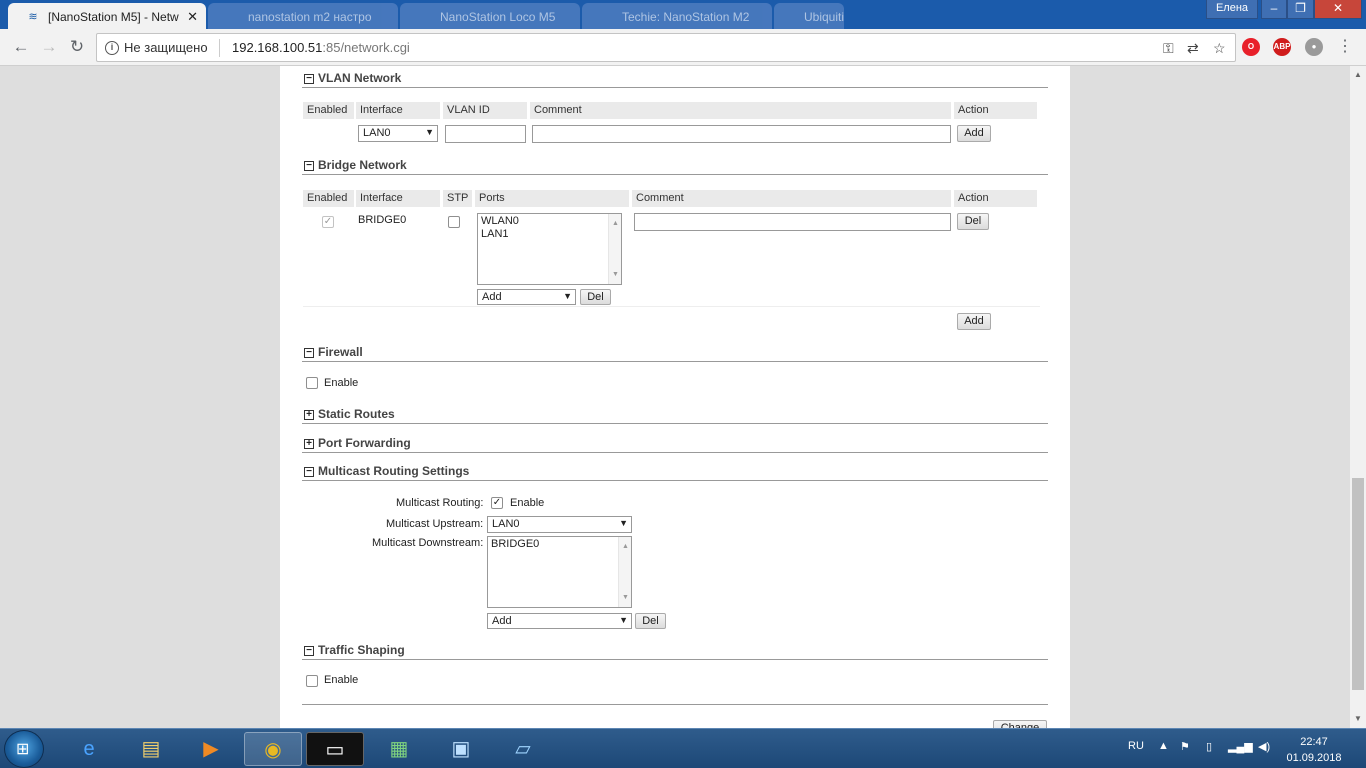 The width and height of the screenshot is (1366, 768). I want to click on clock-time: 22:47, so click(1314, 742).